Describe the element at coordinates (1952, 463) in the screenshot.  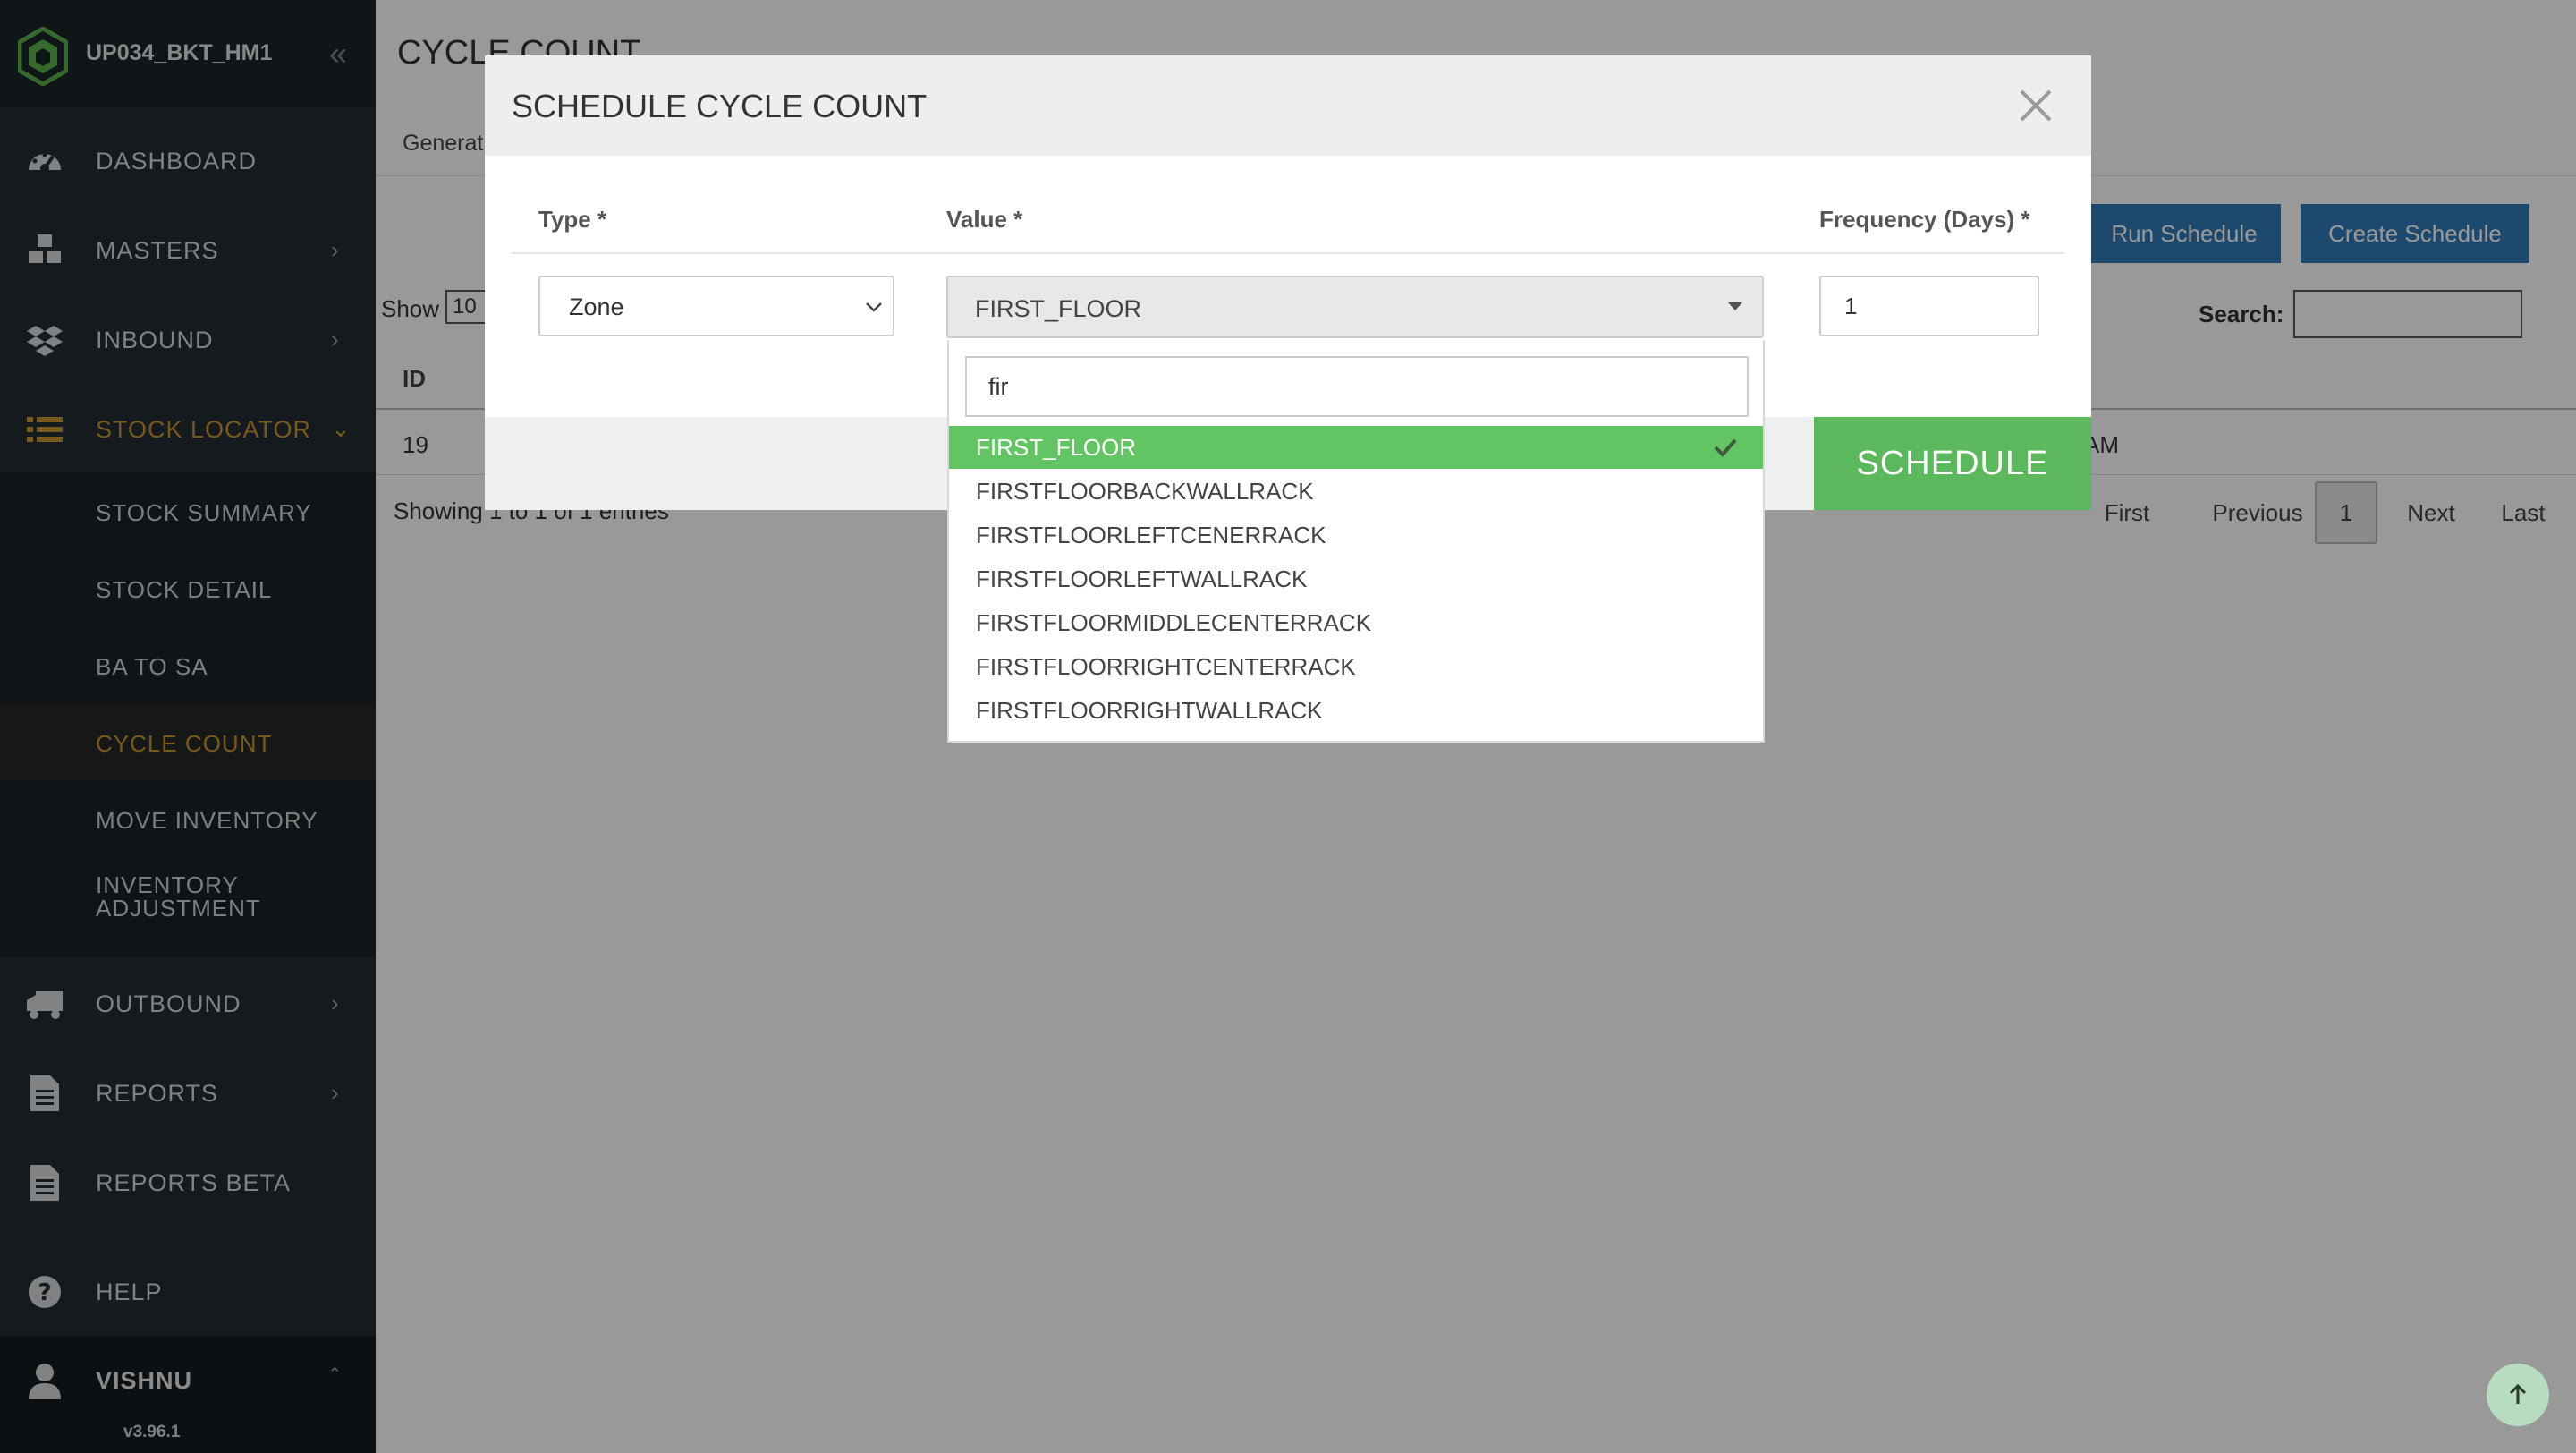
I see `schedule-button: SCHEDULE` at that location.